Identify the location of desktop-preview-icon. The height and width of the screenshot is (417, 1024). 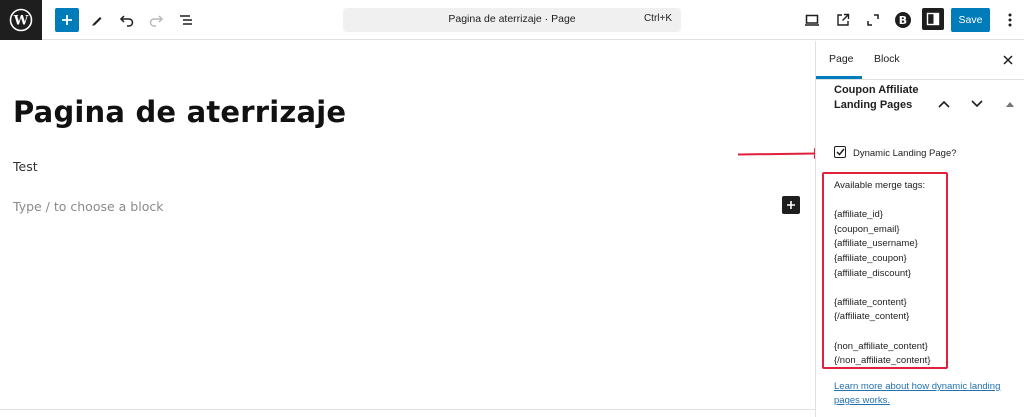
(812, 20).